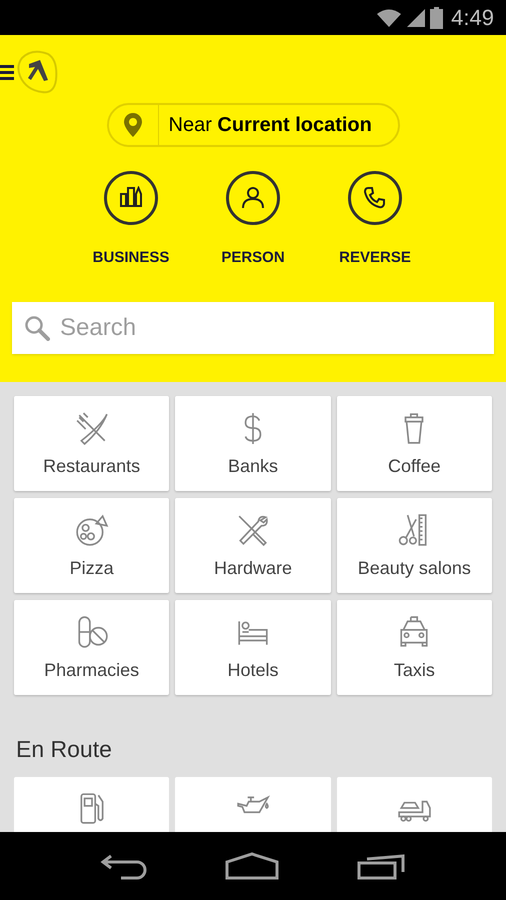 The image size is (506, 900). What do you see at coordinates (92, 647) in the screenshot?
I see `category-tile: Pharmacies` at bounding box center [92, 647].